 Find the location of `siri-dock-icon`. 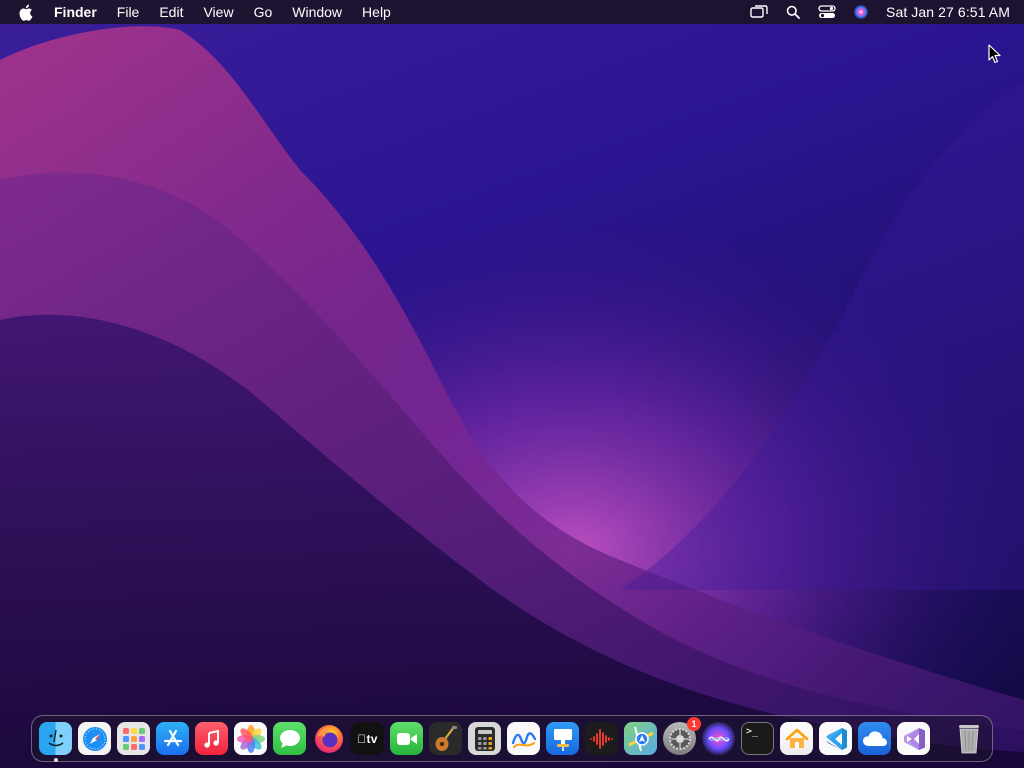

siri-dock-icon is located at coordinates (718, 738).